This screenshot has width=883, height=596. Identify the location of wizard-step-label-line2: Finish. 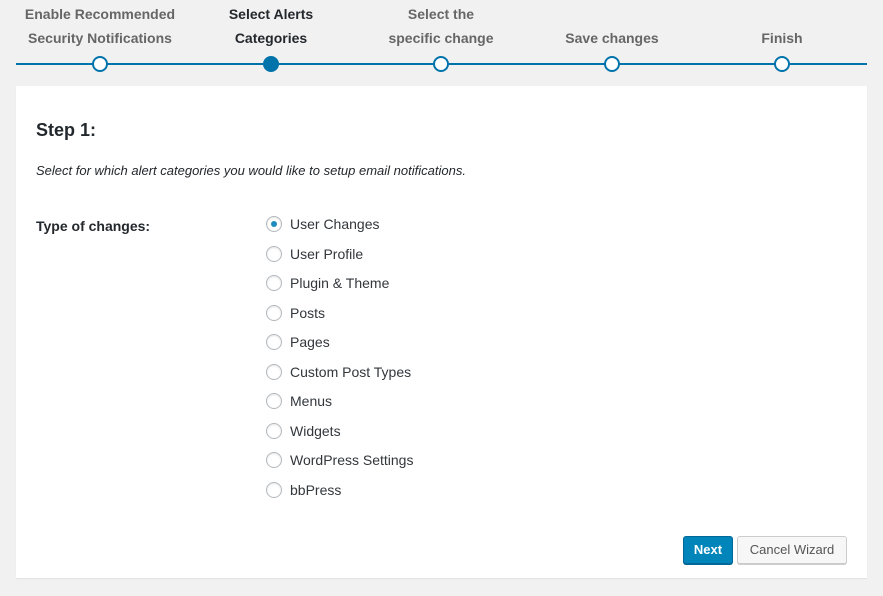
(782, 38).